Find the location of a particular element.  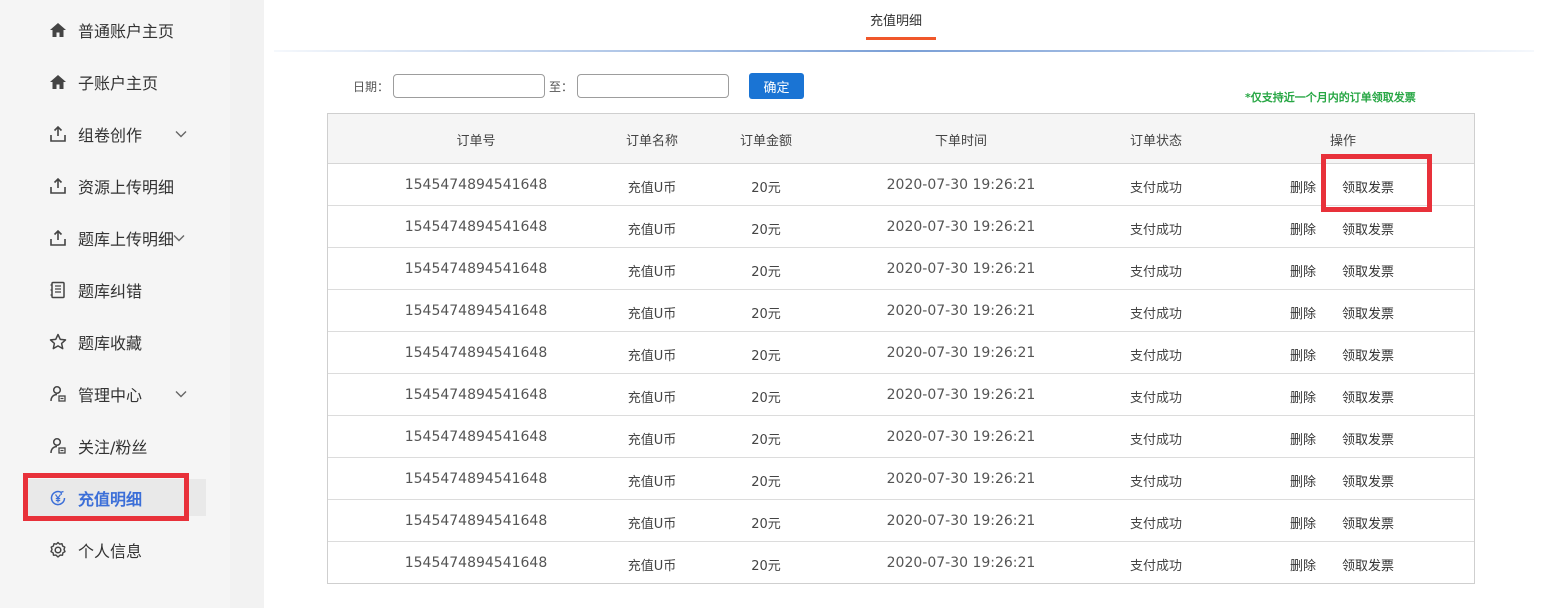

sidebar-item-bank-favorites: 题库收藏 is located at coordinates (115, 342).